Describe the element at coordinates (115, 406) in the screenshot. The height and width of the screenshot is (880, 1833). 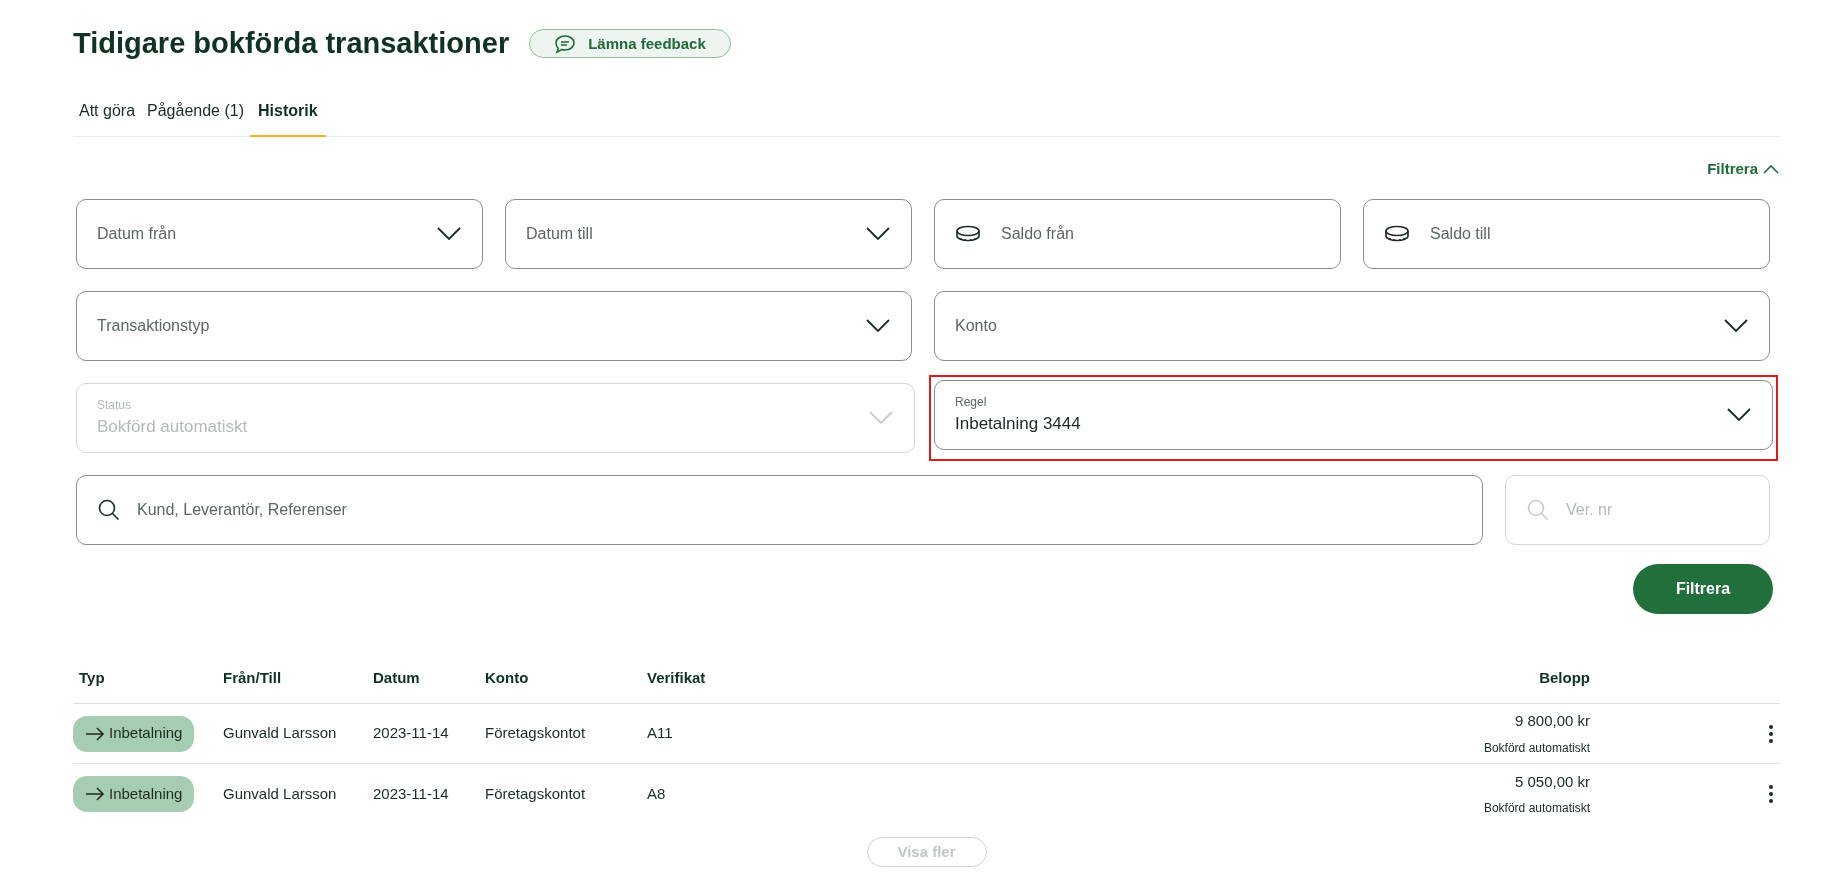
I see `field-label: Status` at that location.